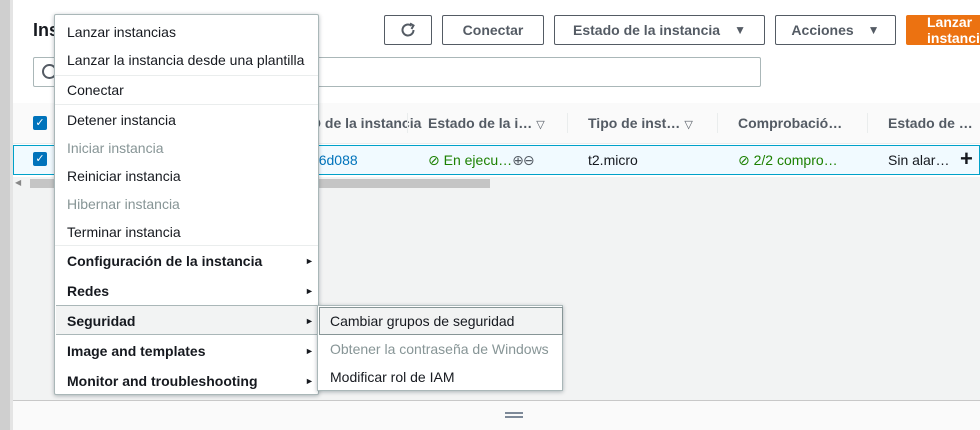 This screenshot has height=430, width=980. I want to click on connect-button: Conectar, so click(493, 30).